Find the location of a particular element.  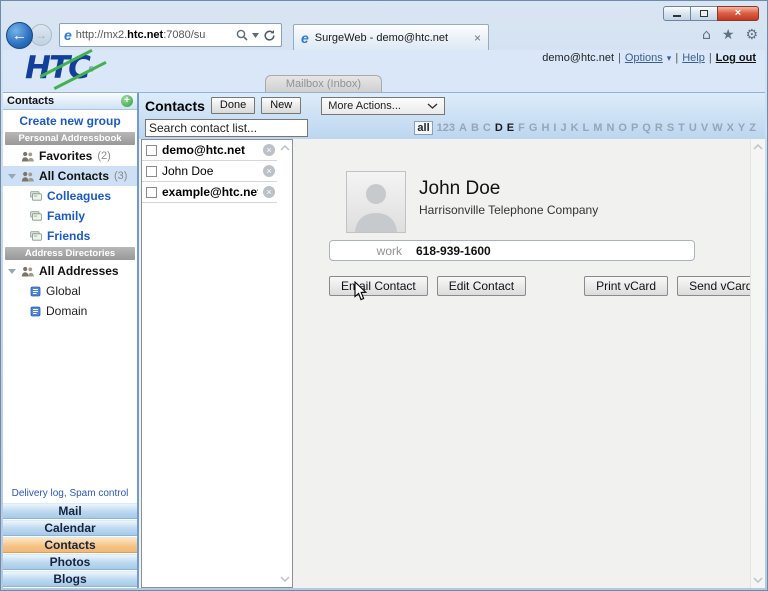

alphabet-C: C is located at coordinates (487, 128).